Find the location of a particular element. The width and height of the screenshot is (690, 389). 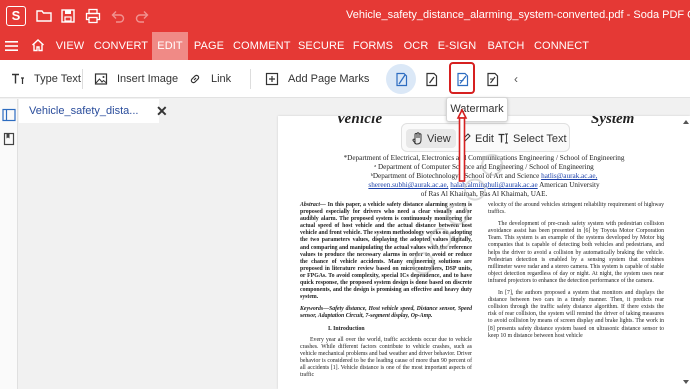

paper-title-fragment: Vehicle is located at coordinates (359, 121).